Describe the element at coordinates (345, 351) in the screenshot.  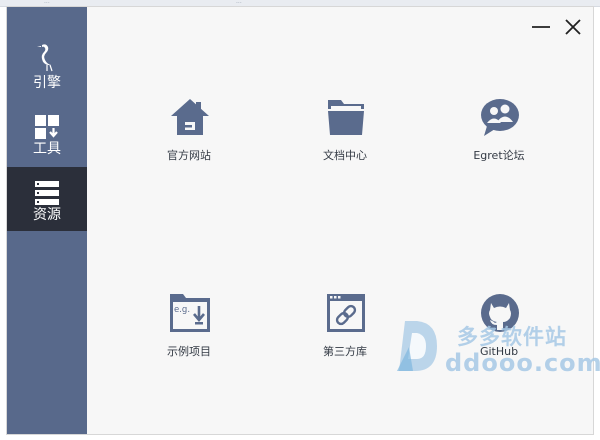
I see `resource-label: 第三方库` at that location.